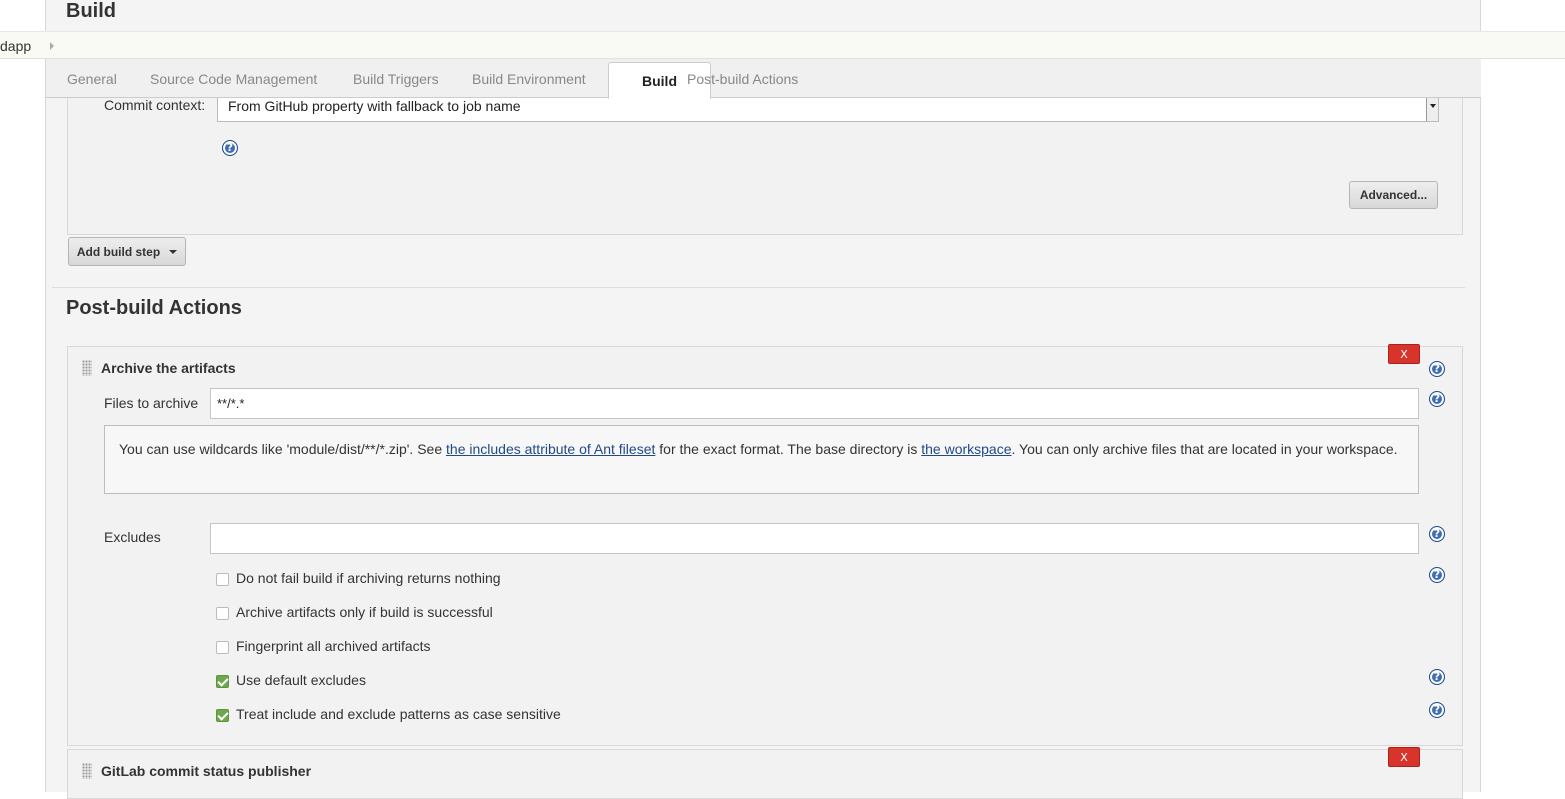  What do you see at coordinates (173, 251) in the screenshot?
I see `caret-down-icon` at bounding box center [173, 251].